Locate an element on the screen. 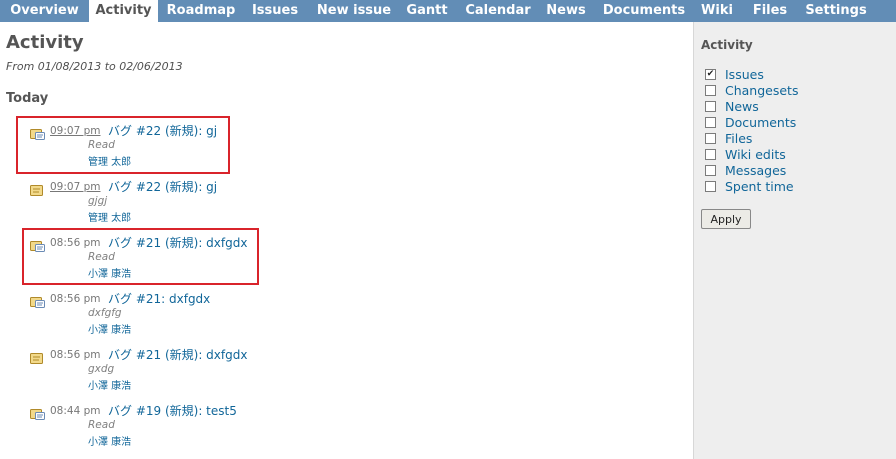 This screenshot has height=459, width=896. activity-item: 08:56 pm バグ #21 (新規): dxfgdx Read 小澤 康浩 is located at coordinates (180, 259).